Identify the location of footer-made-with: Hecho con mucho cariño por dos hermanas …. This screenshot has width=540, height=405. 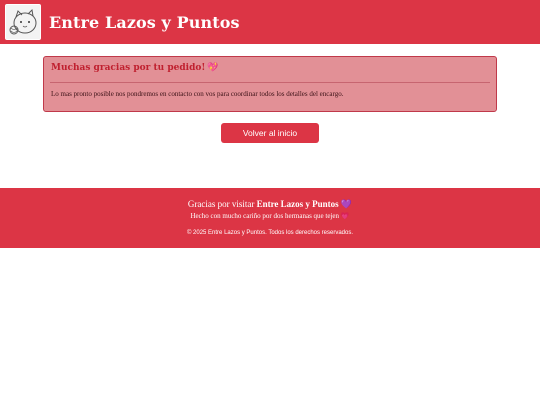
(270, 216).